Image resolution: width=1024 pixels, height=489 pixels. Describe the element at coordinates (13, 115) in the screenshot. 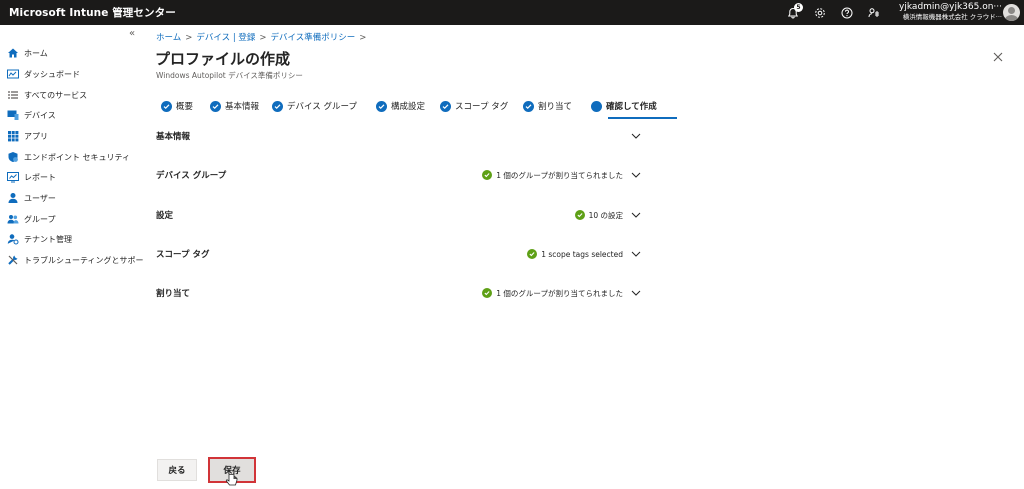

I see `devices-icon` at that location.